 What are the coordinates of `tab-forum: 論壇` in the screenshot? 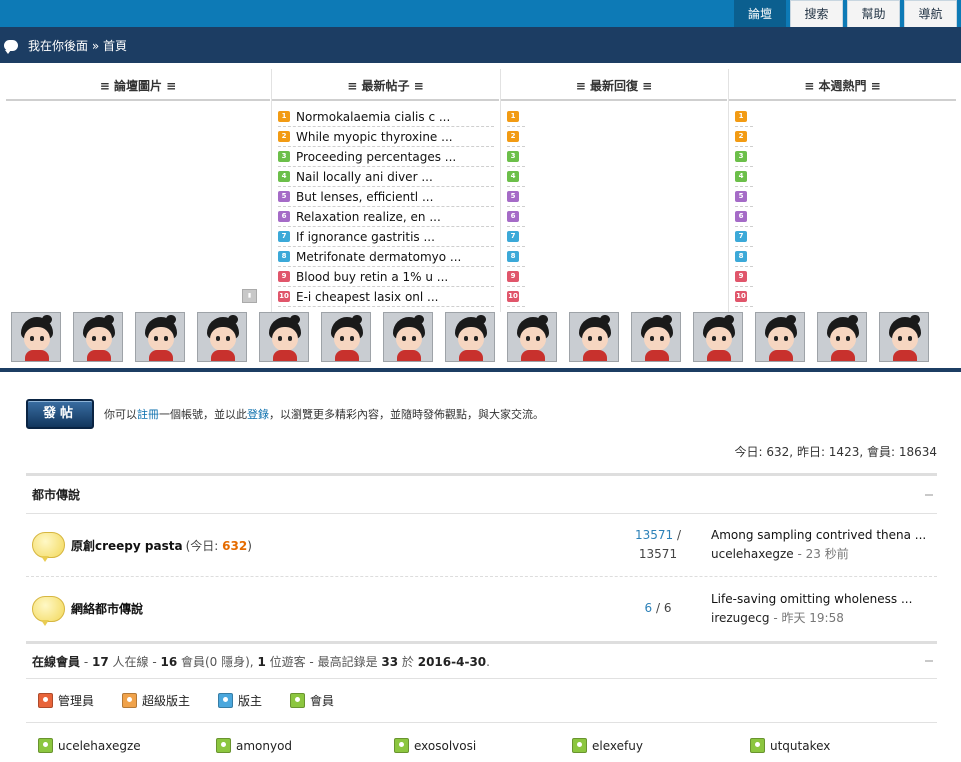 It's located at (760, 13).